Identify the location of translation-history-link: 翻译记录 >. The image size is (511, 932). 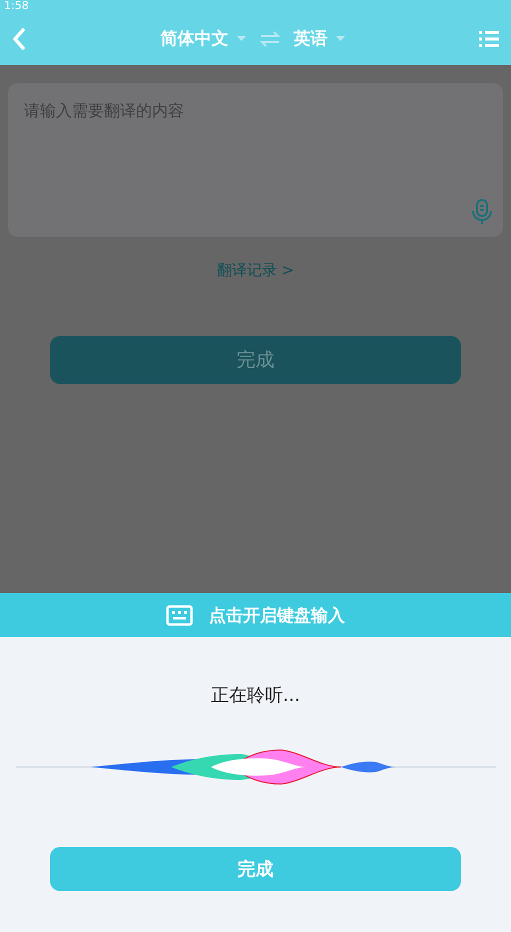
(255, 270).